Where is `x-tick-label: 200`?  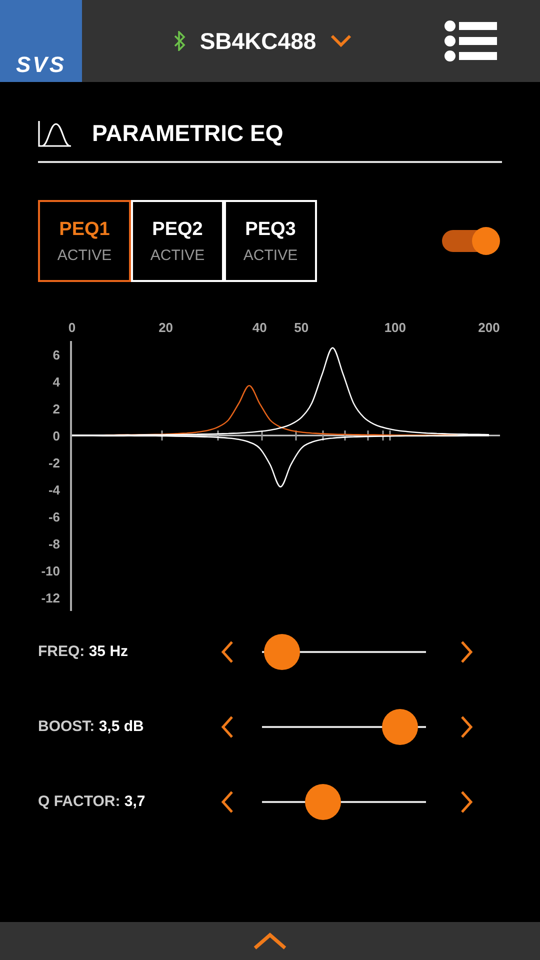 x-tick-label: 200 is located at coordinates (489, 327).